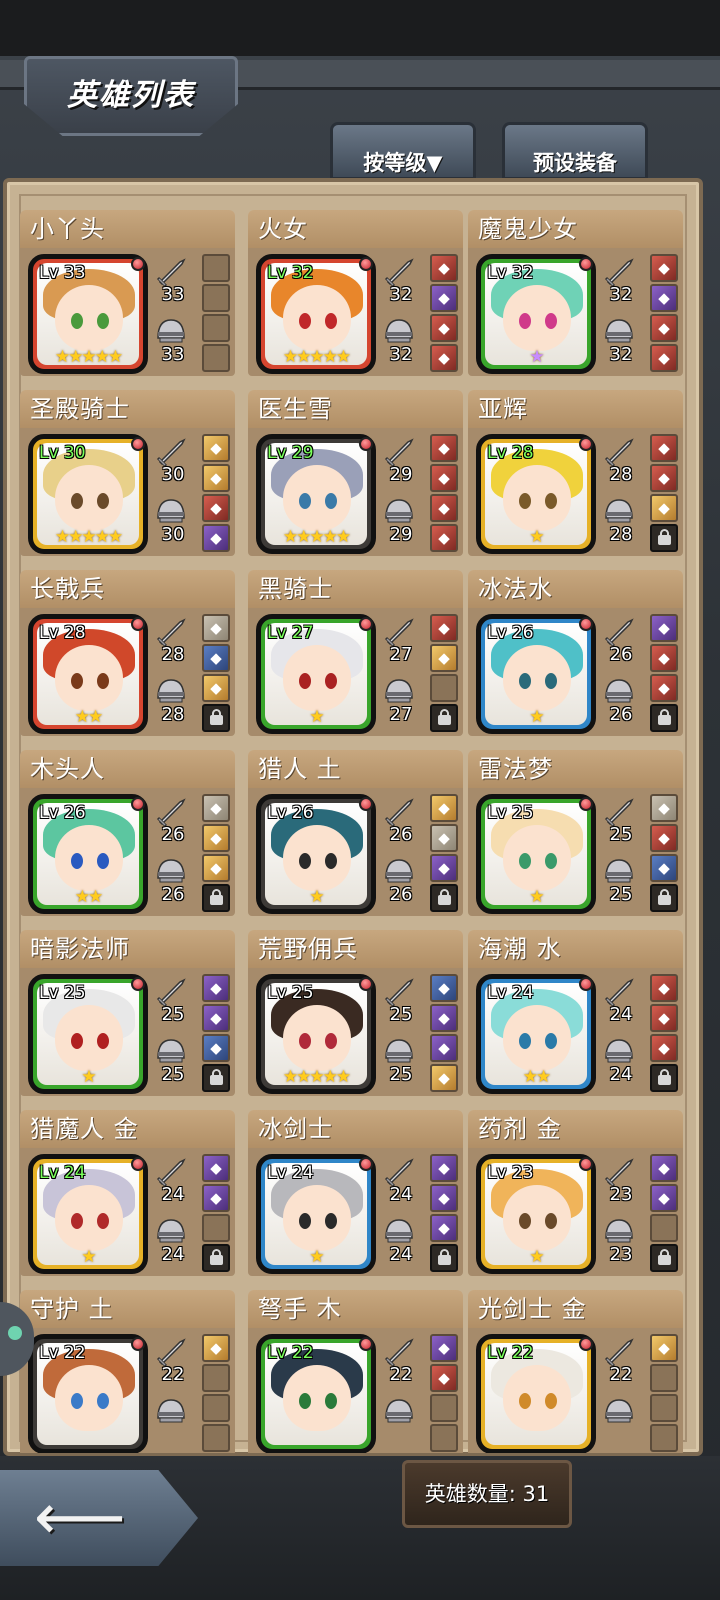 Image resolution: width=720 pixels, height=1600 pixels. What do you see at coordinates (403, 151) in the screenshot?
I see `sort-by-level-button: 按等级▼` at bounding box center [403, 151].